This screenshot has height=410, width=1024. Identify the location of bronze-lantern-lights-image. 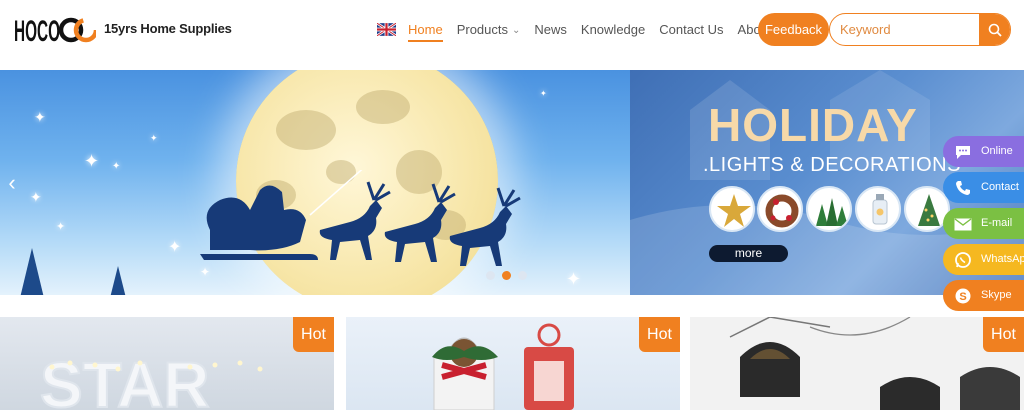
(874, 363).